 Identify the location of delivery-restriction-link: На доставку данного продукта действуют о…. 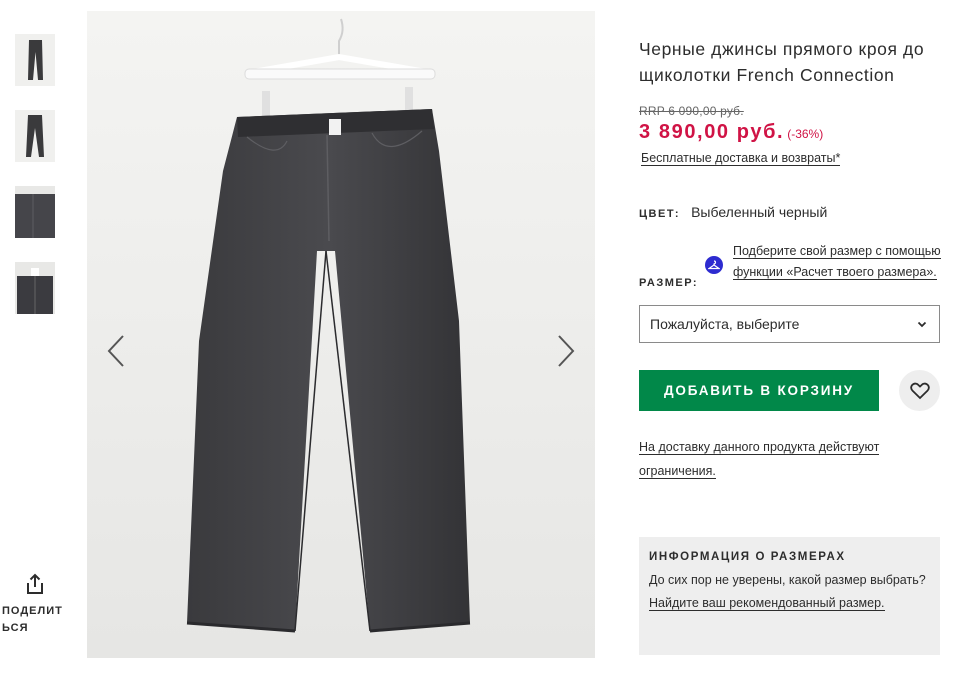
(784, 459).